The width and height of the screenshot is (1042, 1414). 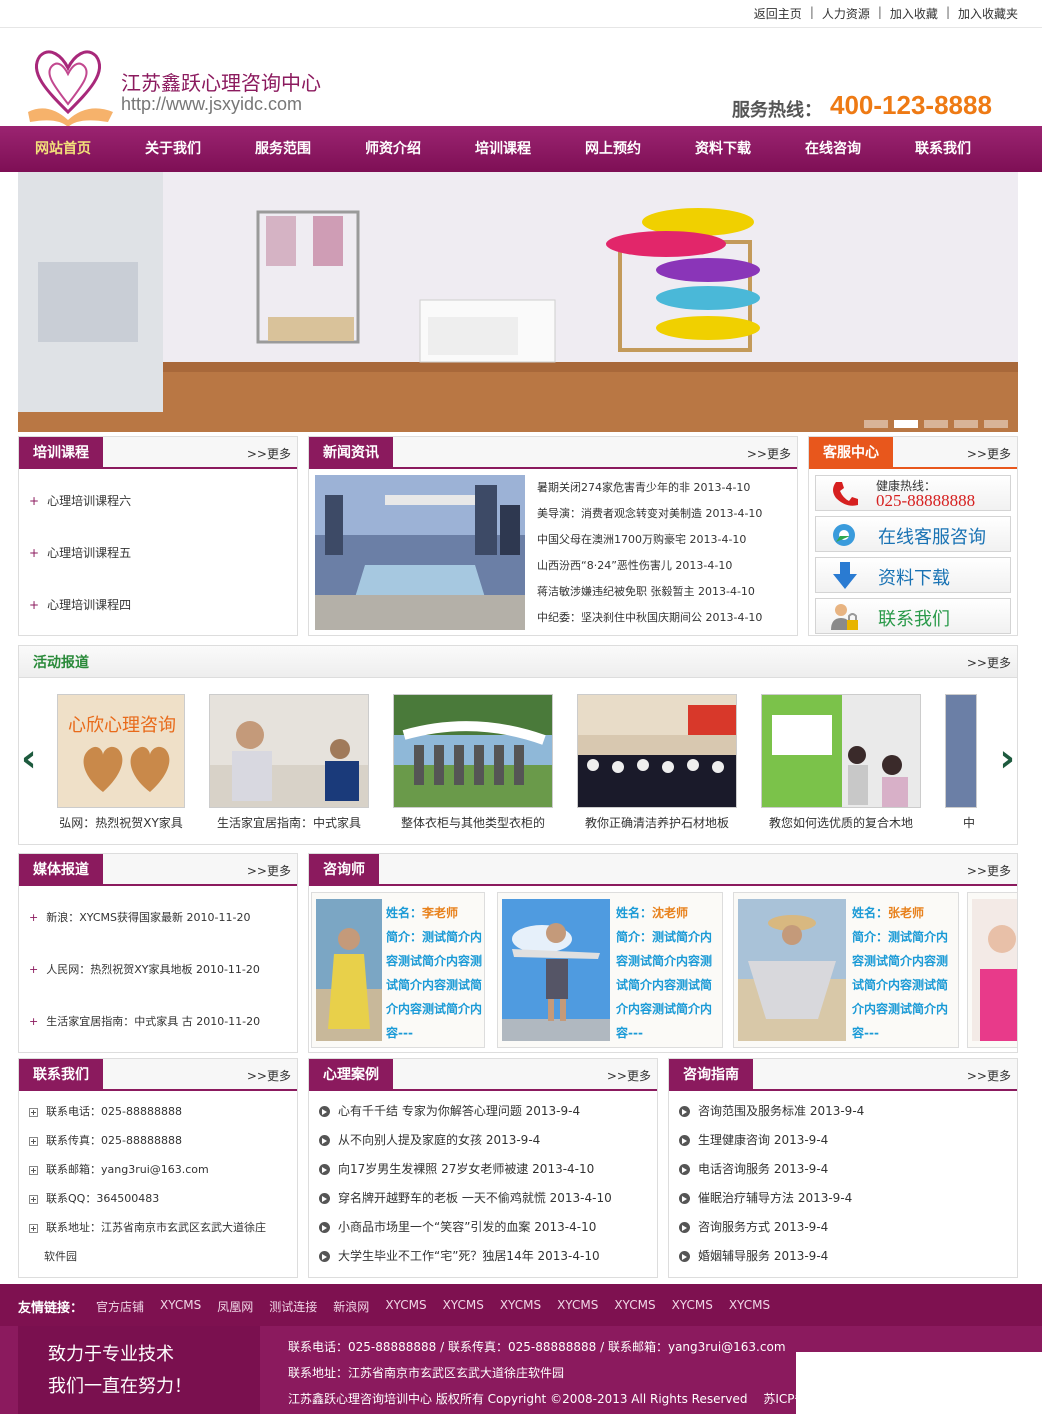 I want to click on top-bar: 返回主页 | 人力资源 | 加入收藏 | 加入收藏夹, so click(x=521, y=14).